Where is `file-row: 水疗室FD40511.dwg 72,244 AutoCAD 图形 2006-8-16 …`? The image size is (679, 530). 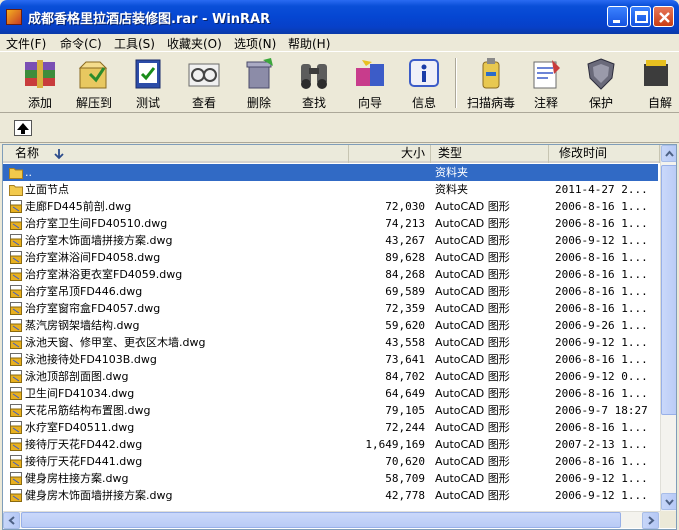
file-row: 水疗室FD40511.dwg 72,244 AutoCAD 图形 2006-8-16 … is located at coordinates (330, 427).